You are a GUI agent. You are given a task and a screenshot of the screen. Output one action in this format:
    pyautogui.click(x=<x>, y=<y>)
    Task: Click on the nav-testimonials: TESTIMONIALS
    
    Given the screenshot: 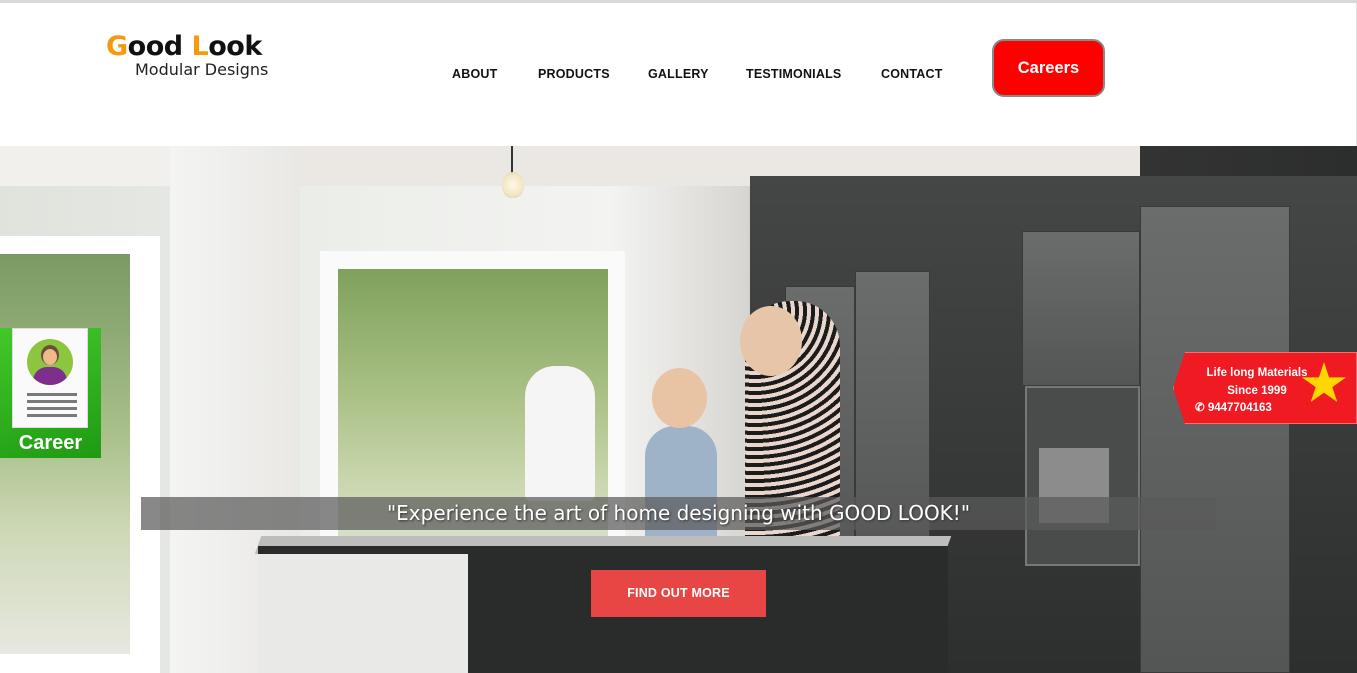 What is the action you would take?
    pyautogui.click(x=793, y=74)
    